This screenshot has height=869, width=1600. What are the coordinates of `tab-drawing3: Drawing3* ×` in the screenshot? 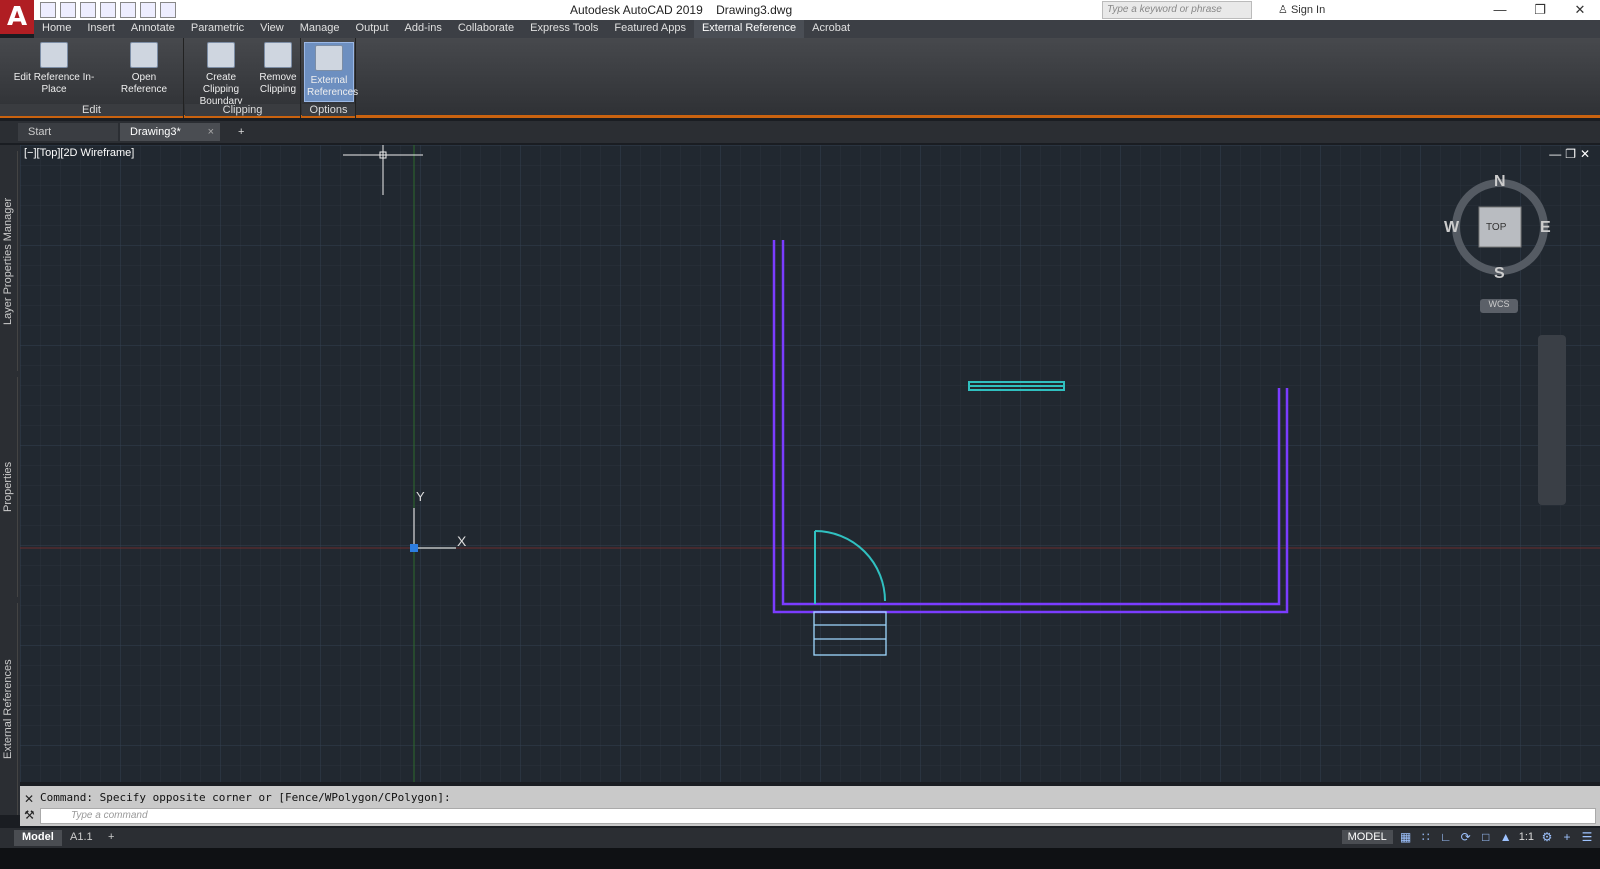 It's located at (170, 132).